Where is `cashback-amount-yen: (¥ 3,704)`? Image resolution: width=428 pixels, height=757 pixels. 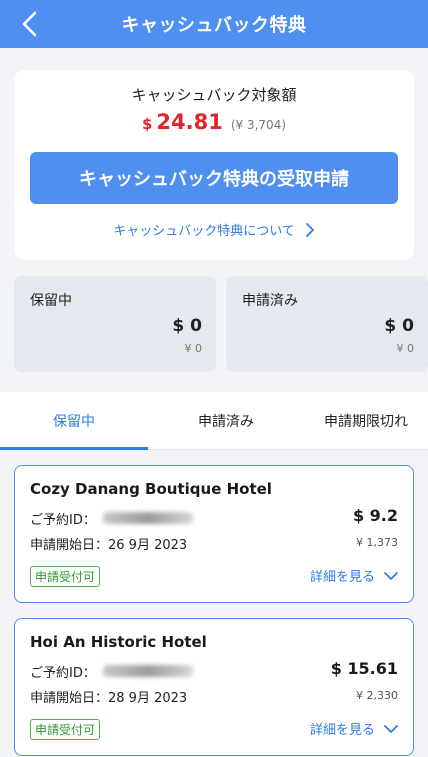
cashback-amount-yen: (¥ 3,704) is located at coordinates (258, 125).